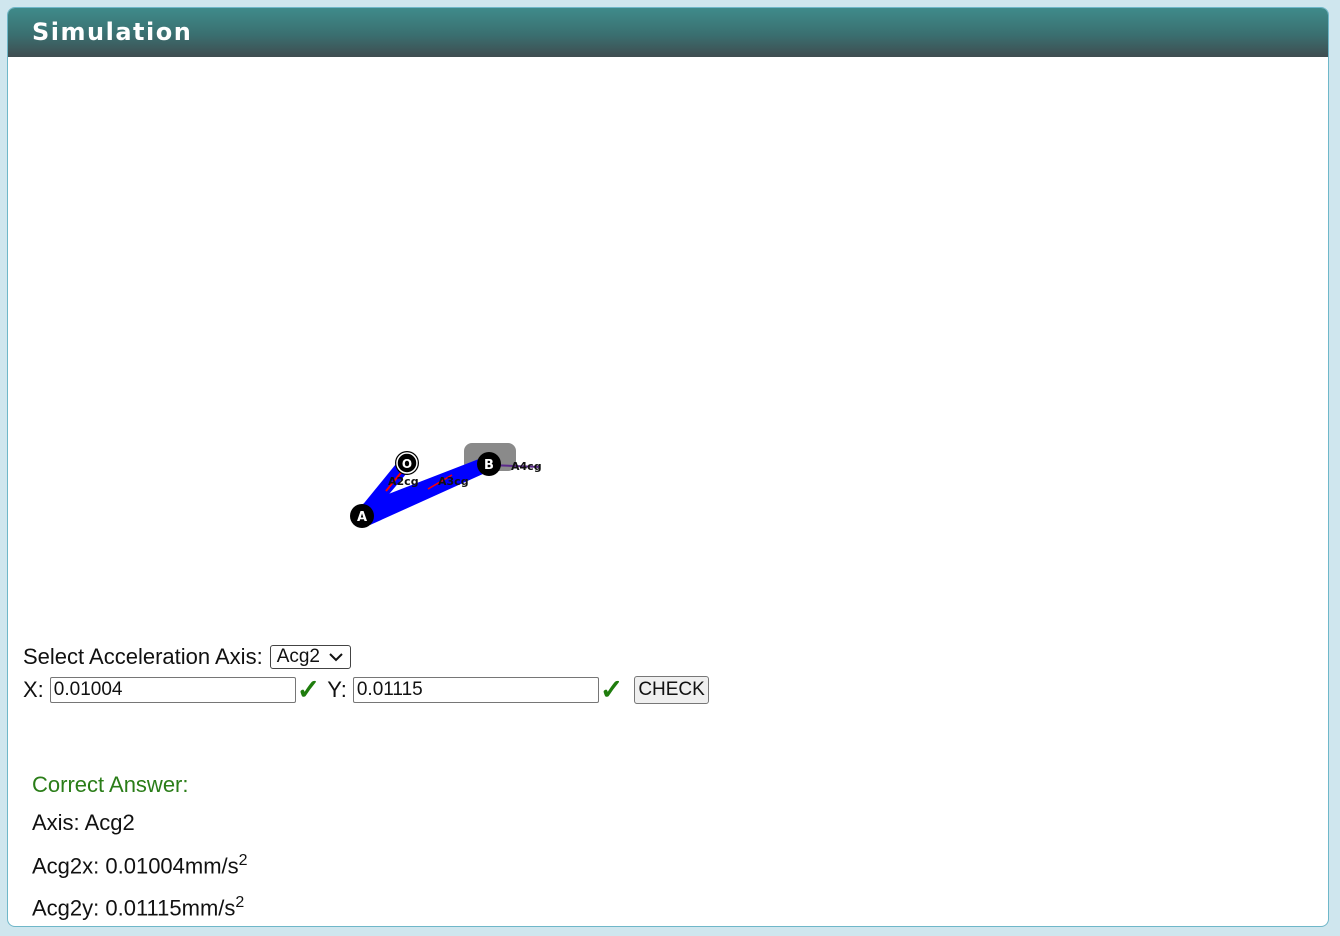 This screenshot has height=936, width=1340. Describe the element at coordinates (526, 466) in the screenshot. I see `link-label-a4cg: A4cg` at that location.